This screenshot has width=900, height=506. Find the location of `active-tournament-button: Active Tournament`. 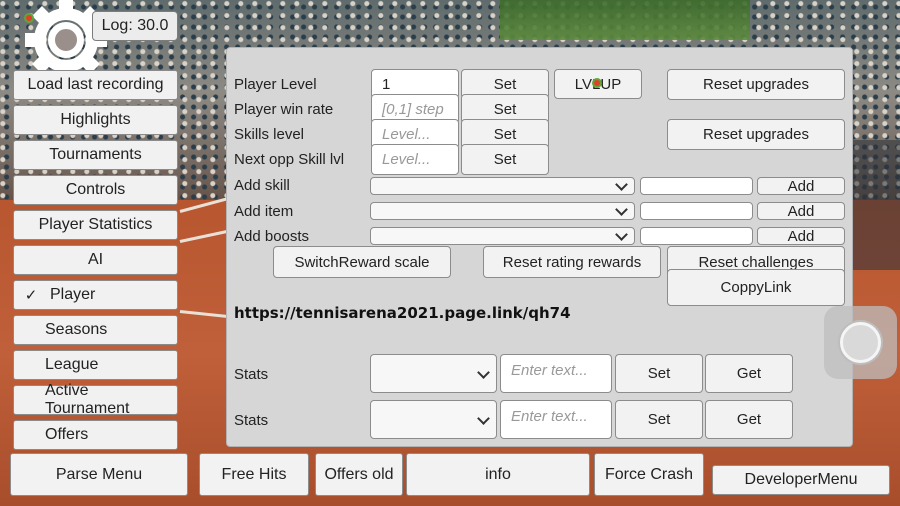

active-tournament-button: Active Tournament is located at coordinates (95, 399).